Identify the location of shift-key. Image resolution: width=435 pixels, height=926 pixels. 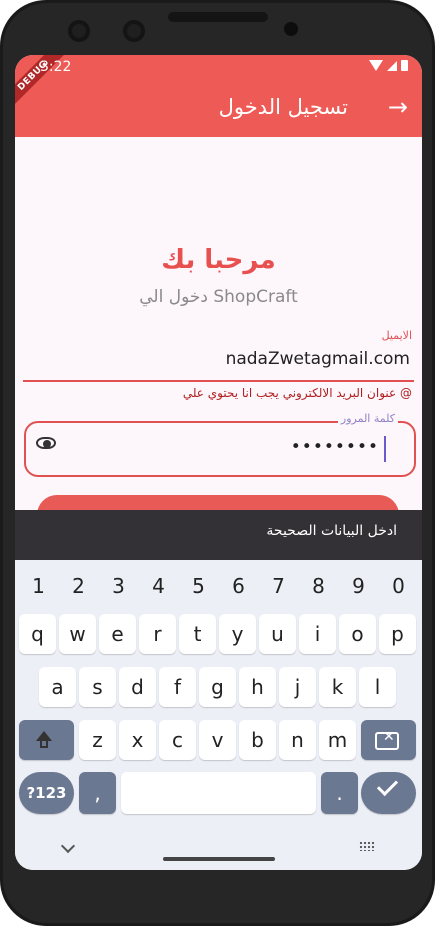
(46, 740).